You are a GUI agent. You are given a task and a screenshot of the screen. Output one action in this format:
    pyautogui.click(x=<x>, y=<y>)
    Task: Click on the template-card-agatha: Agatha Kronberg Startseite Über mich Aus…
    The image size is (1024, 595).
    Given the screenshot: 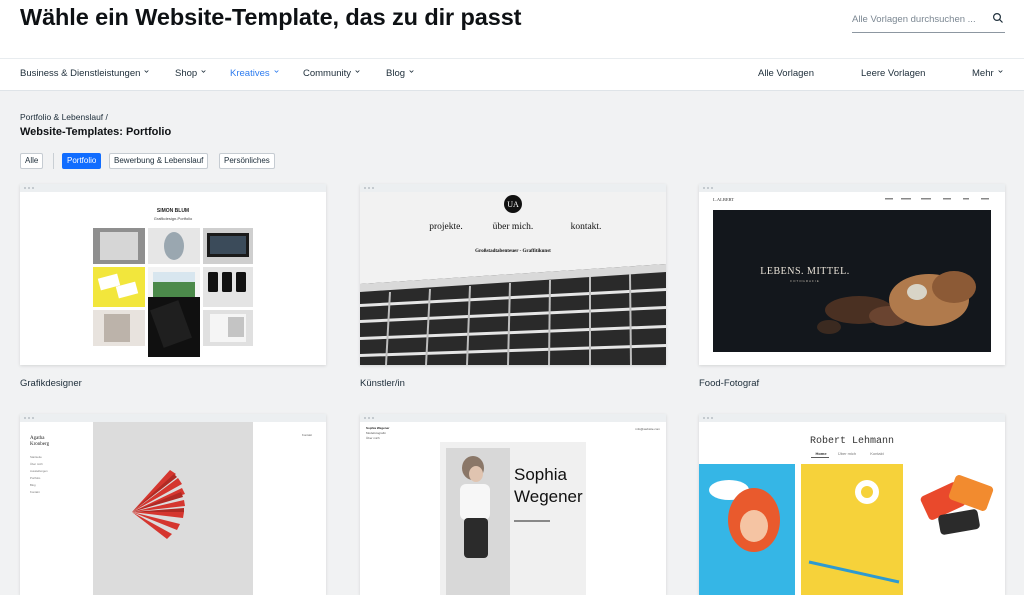 What is the action you would take?
    pyautogui.click(x=173, y=504)
    